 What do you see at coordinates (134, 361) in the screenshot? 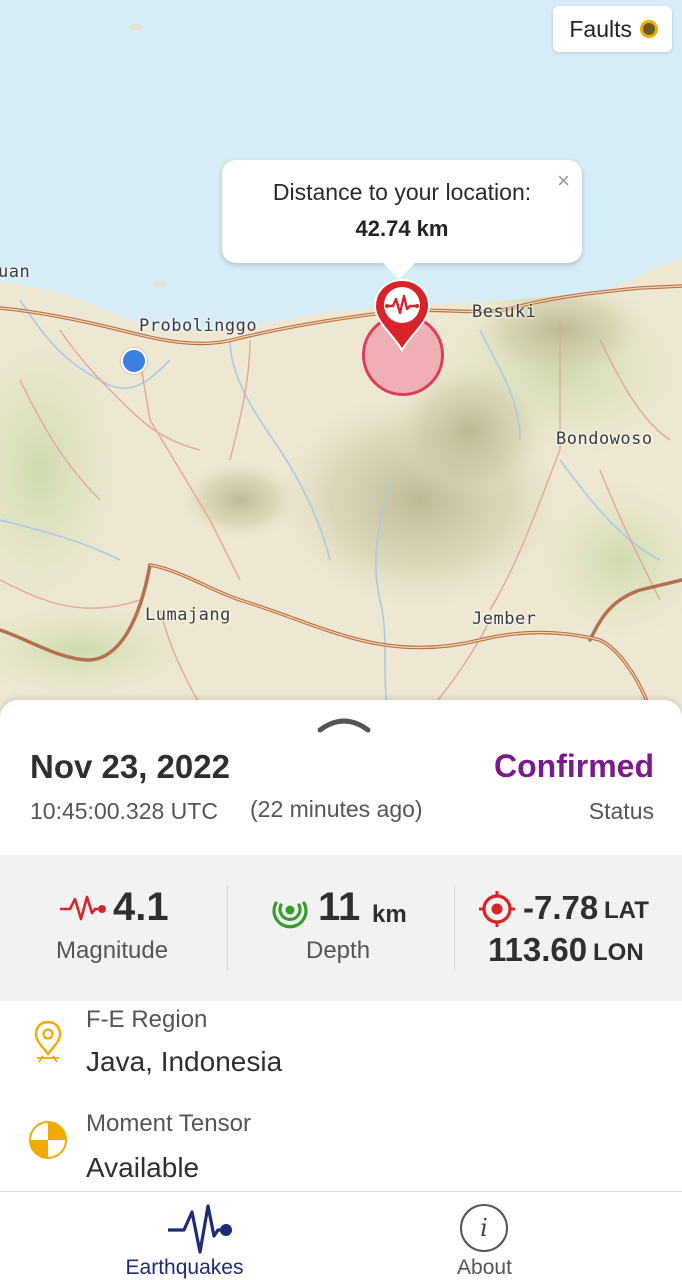
I see `user-location-marker` at bounding box center [134, 361].